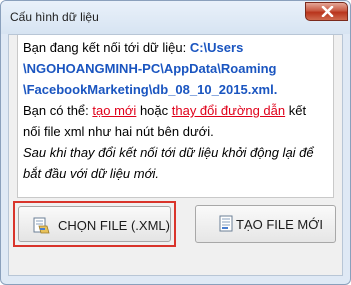 Image resolution: width=351 pixels, height=285 pixels. I want to click on choose-file-label: CHỌN FILE (.XML), so click(114, 225).